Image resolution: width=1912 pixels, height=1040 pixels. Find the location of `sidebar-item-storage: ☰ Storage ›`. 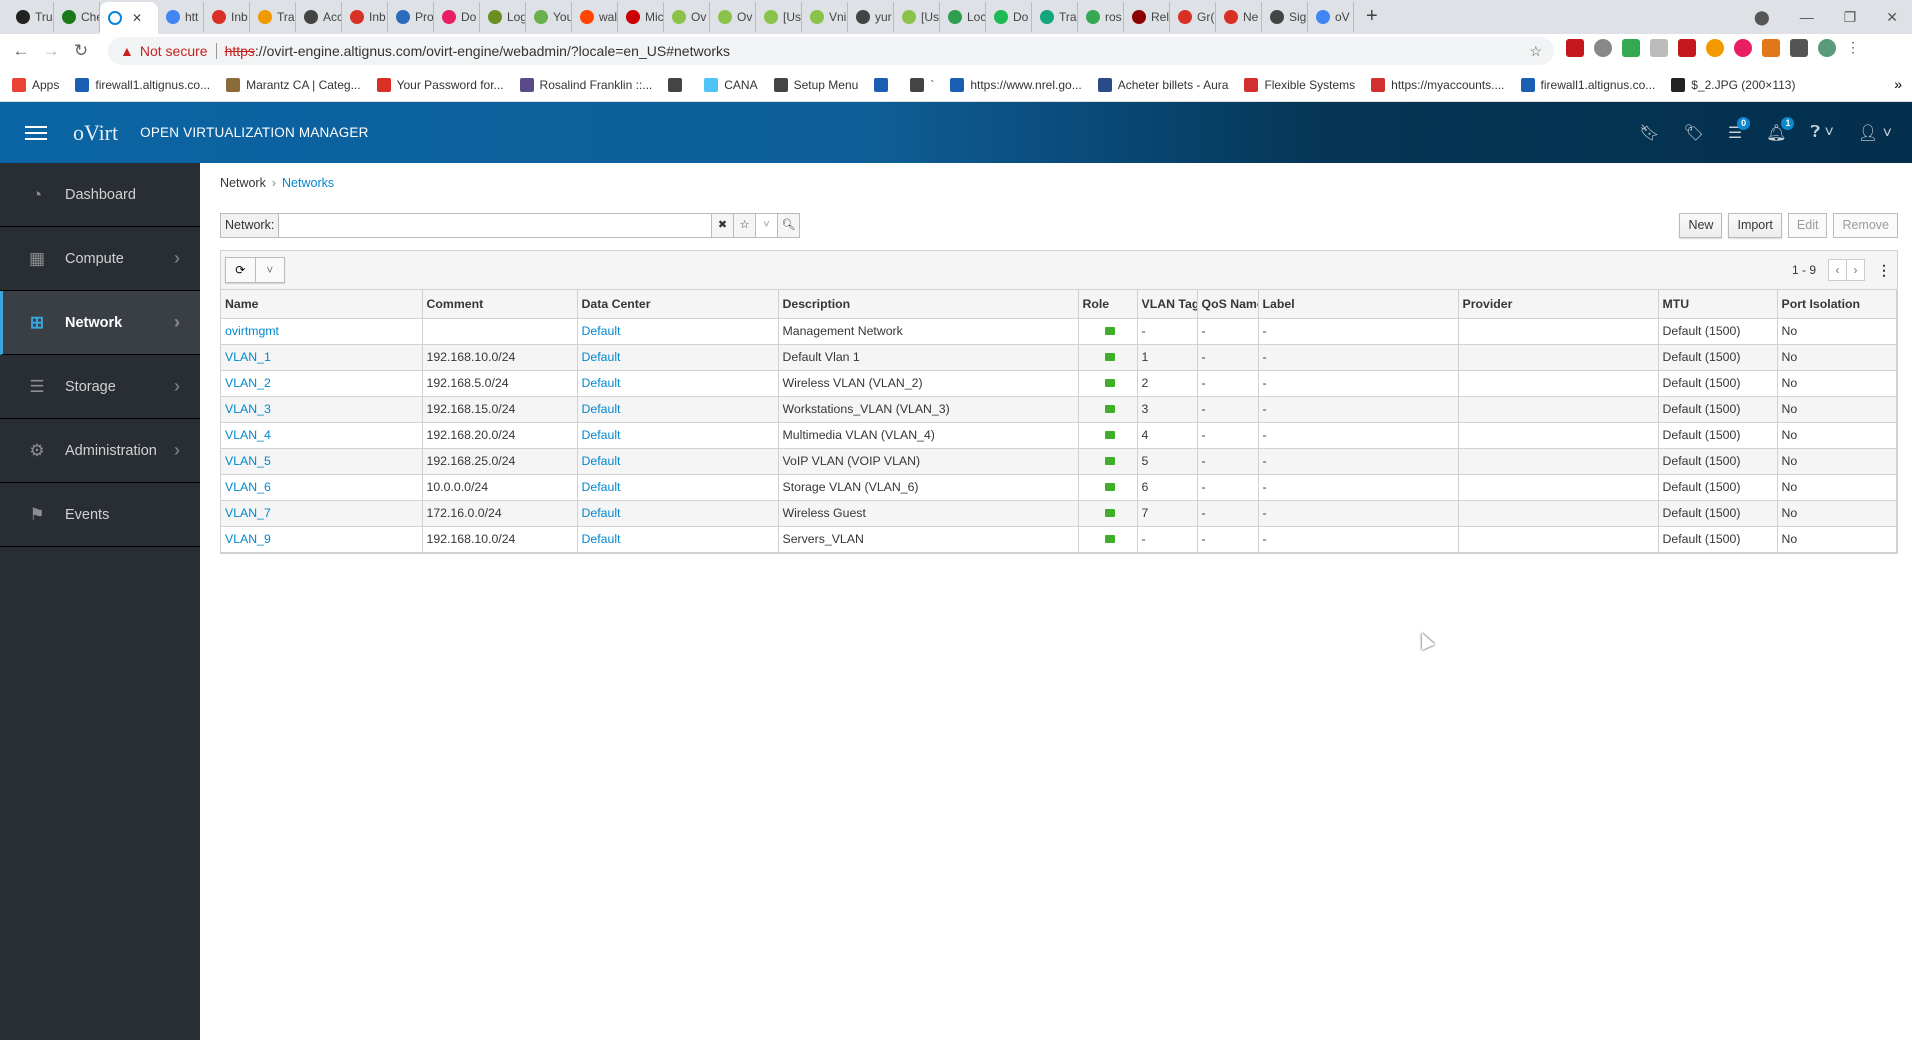

sidebar-item-storage: ☰ Storage › is located at coordinates (100, 387).